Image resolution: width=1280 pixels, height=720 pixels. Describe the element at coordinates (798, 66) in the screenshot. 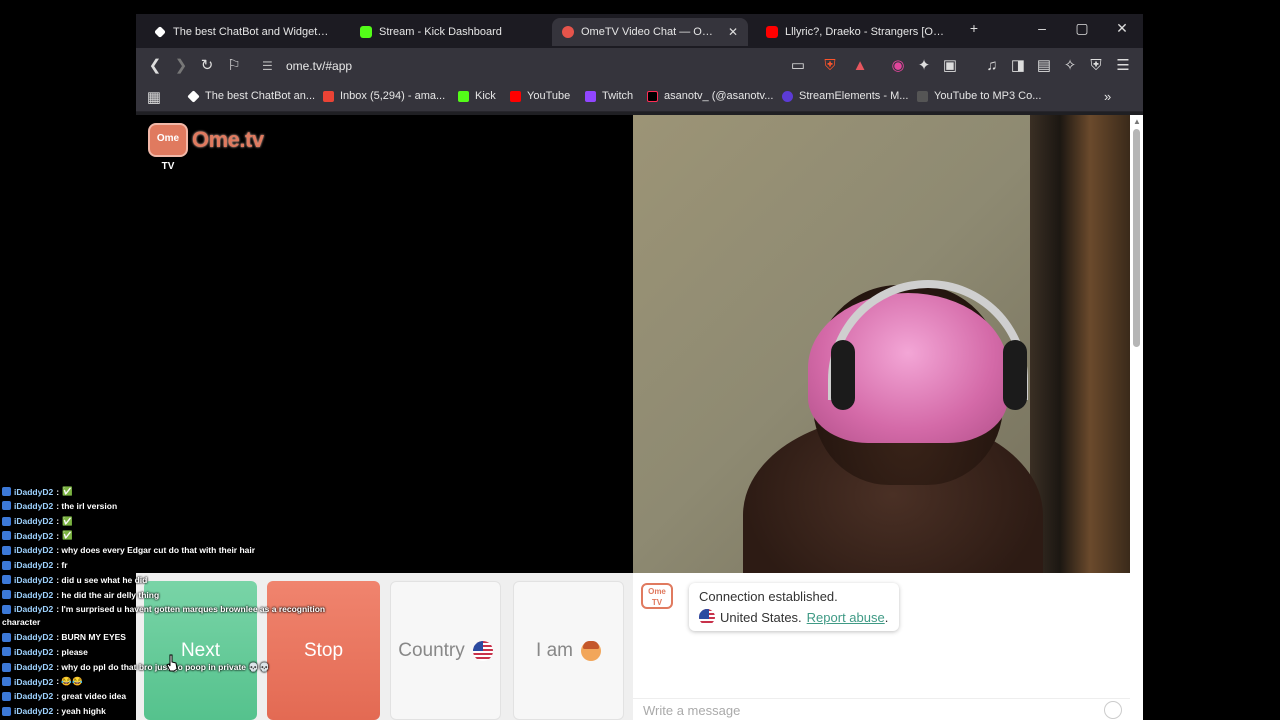

I see `cast-icon: ▭` at that location.